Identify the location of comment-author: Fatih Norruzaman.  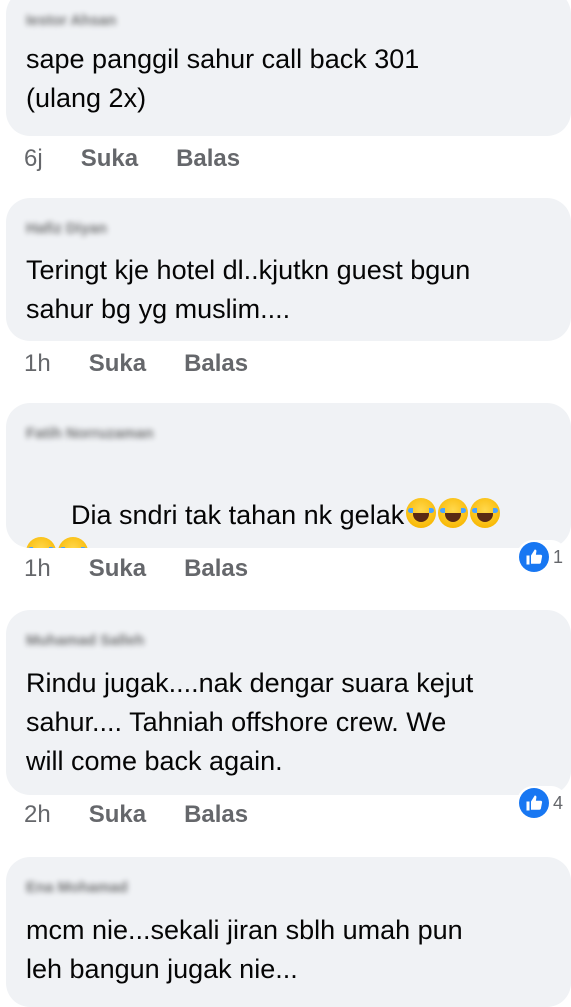
(90, 433).